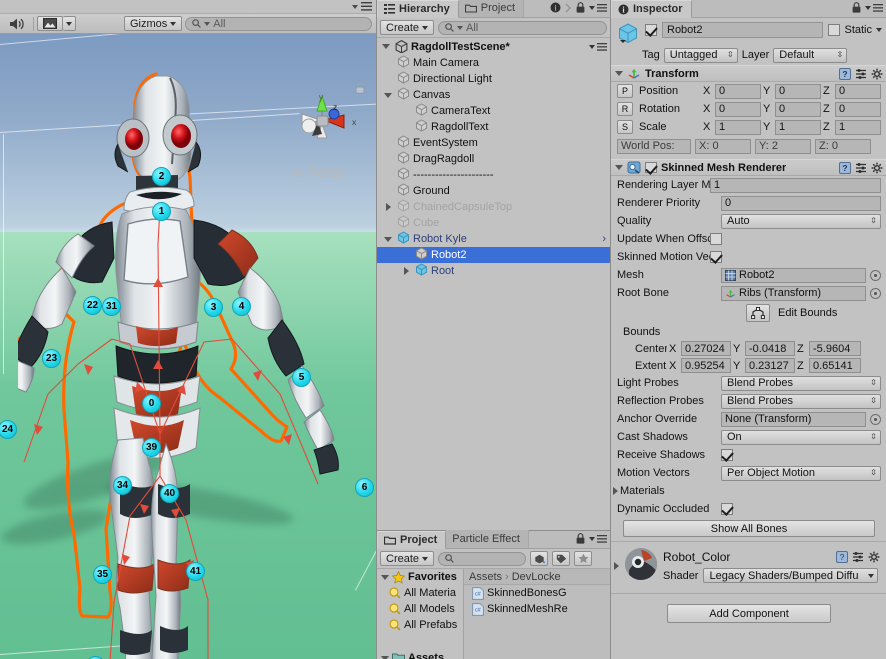  I want to click on scene-options-menu, so click(362, 6).